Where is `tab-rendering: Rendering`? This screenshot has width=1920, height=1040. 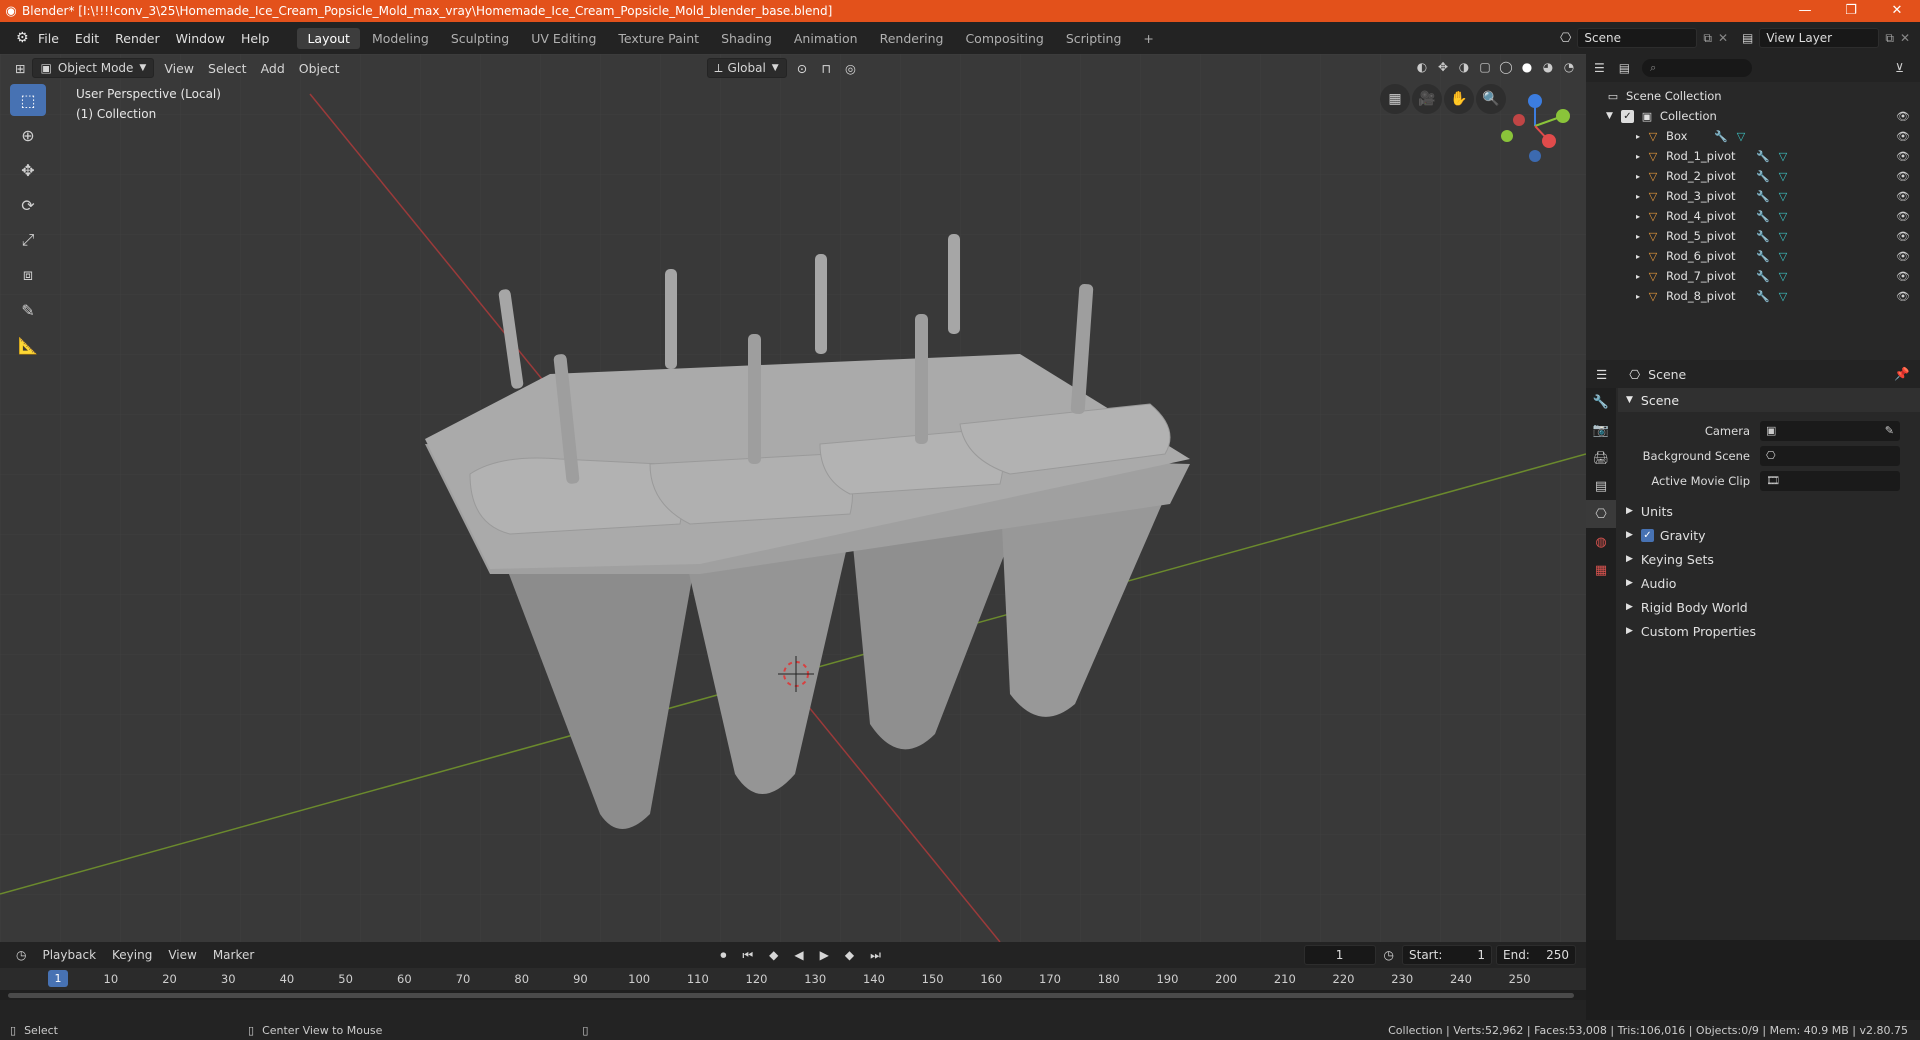 tab-rendering: Rendering is located at coordinates (912, 38).